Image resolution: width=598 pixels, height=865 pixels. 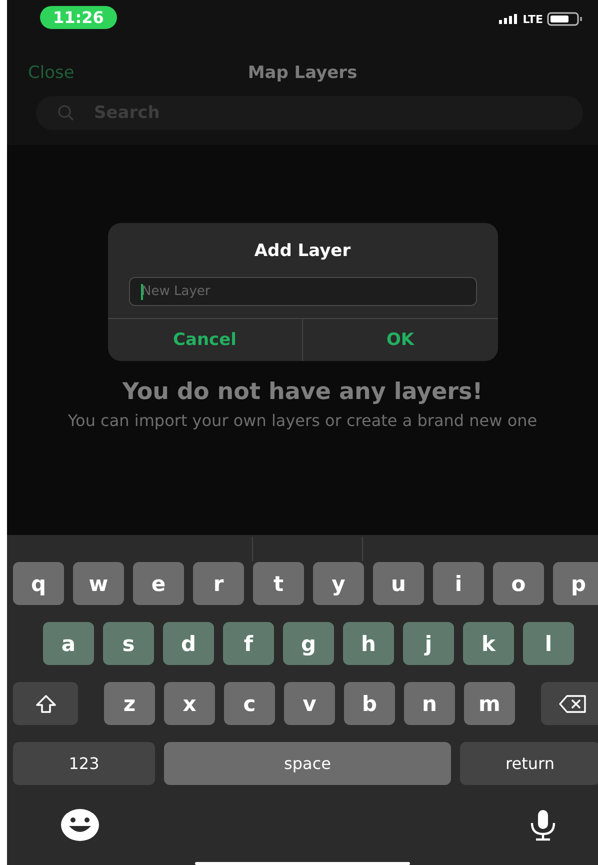 I want to click on letter-key: u, so click(x=398, y=584).